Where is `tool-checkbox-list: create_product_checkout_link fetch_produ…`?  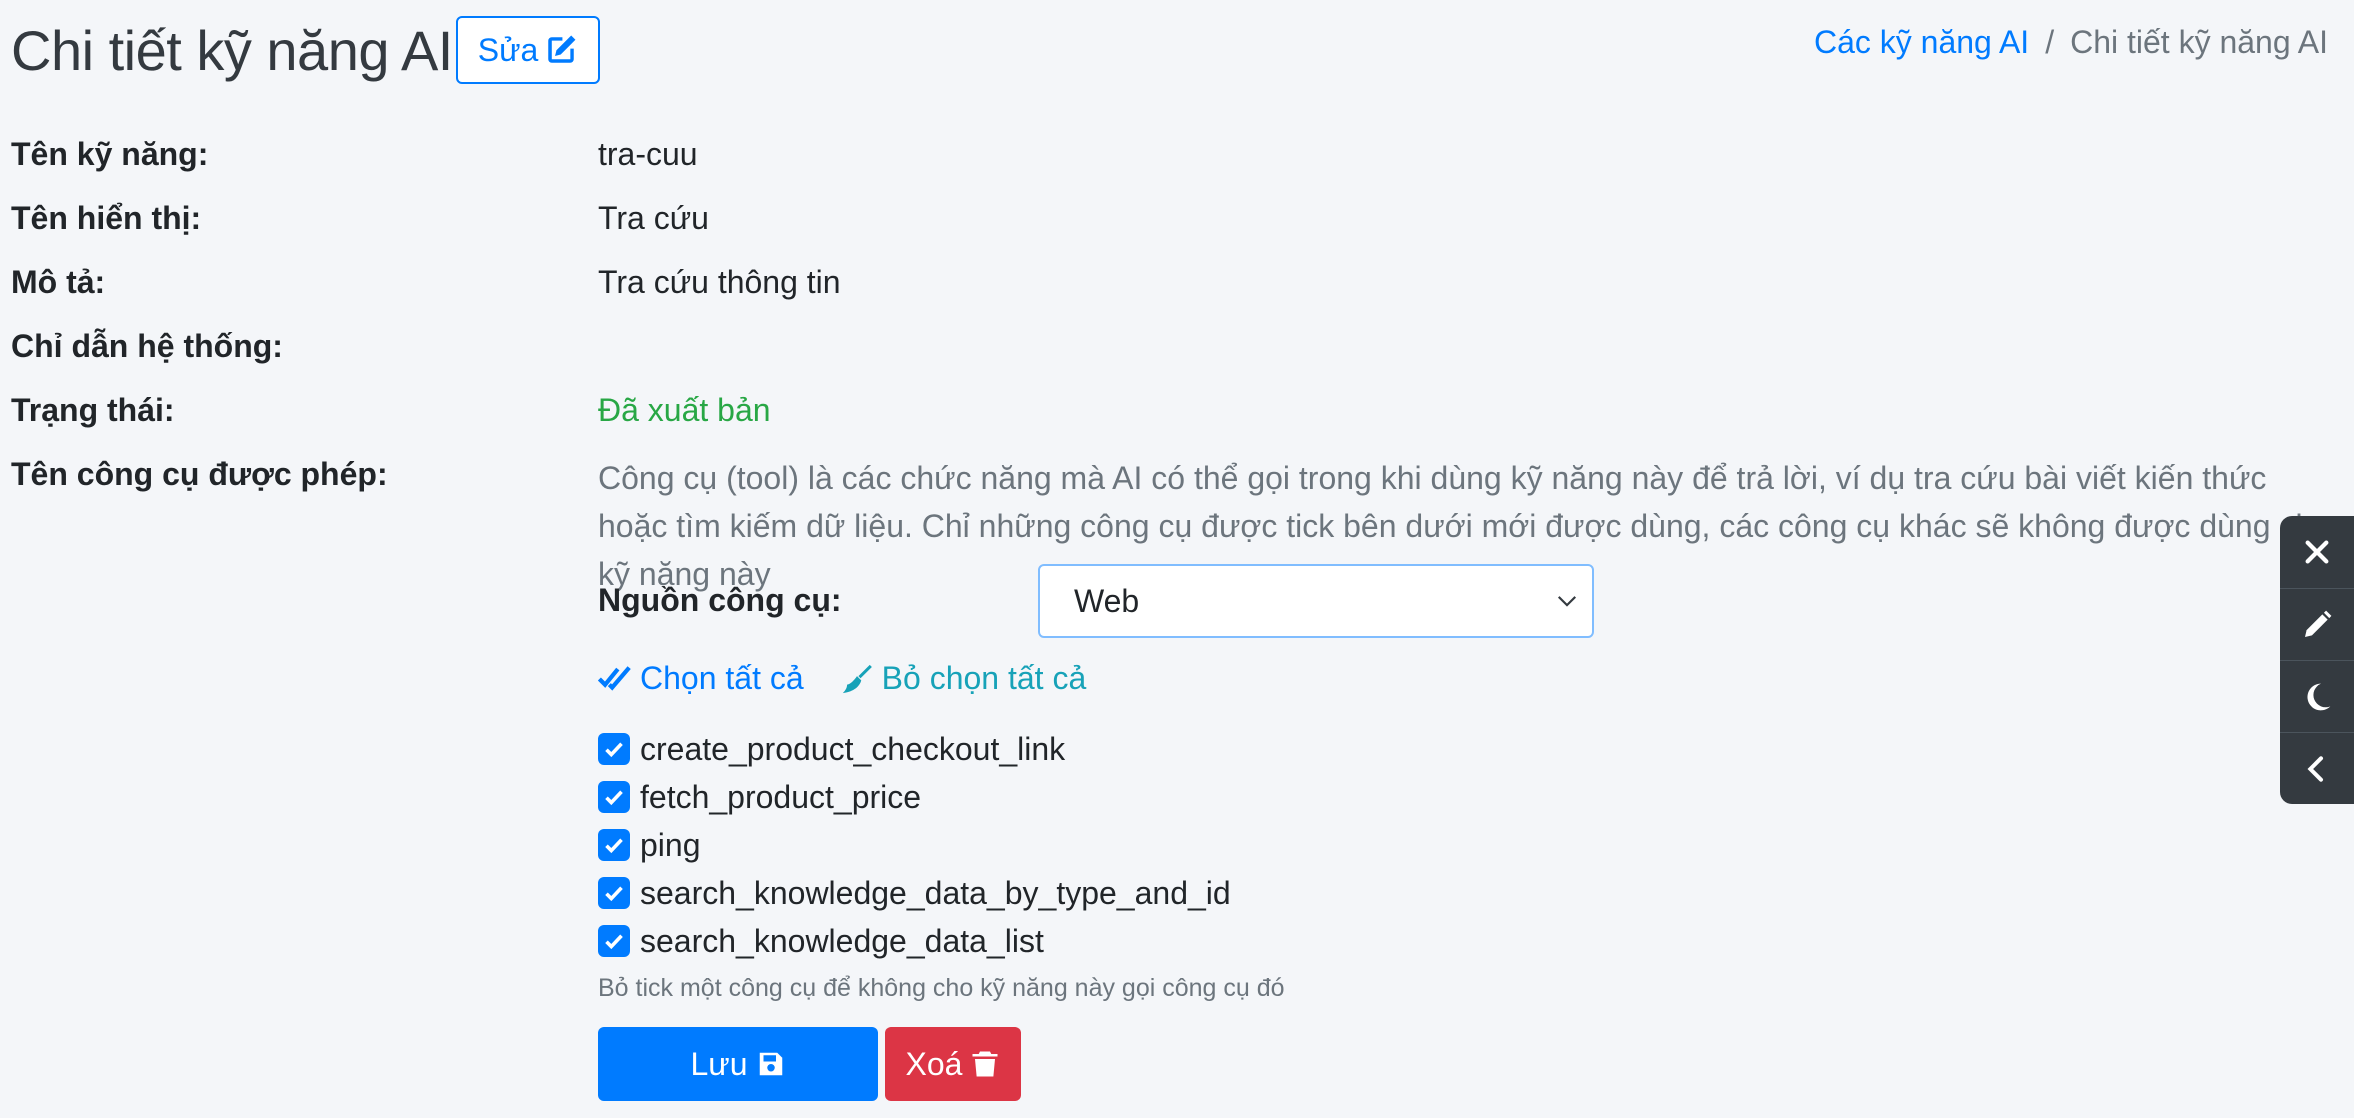 tool-checkbox-list: create_product_checkout_link fetch_produ… is located at coordinates (914, 845).